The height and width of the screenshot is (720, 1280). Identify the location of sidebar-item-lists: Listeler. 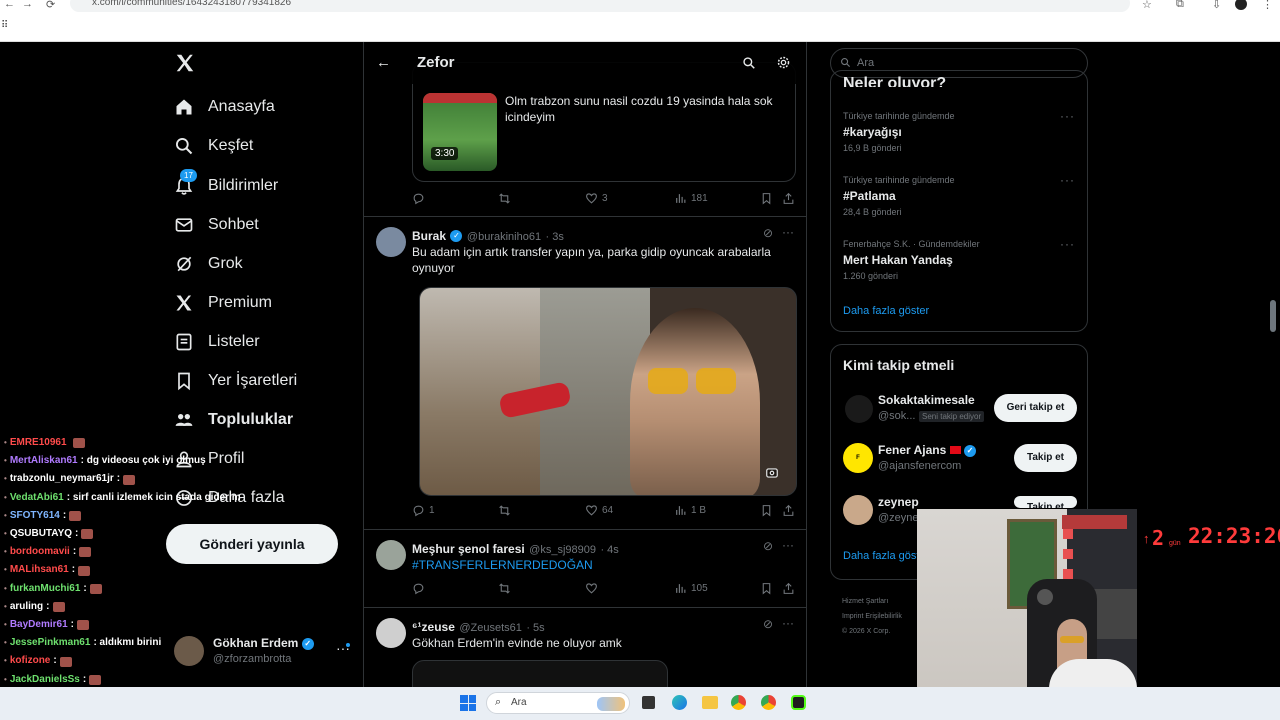
(217, 342).